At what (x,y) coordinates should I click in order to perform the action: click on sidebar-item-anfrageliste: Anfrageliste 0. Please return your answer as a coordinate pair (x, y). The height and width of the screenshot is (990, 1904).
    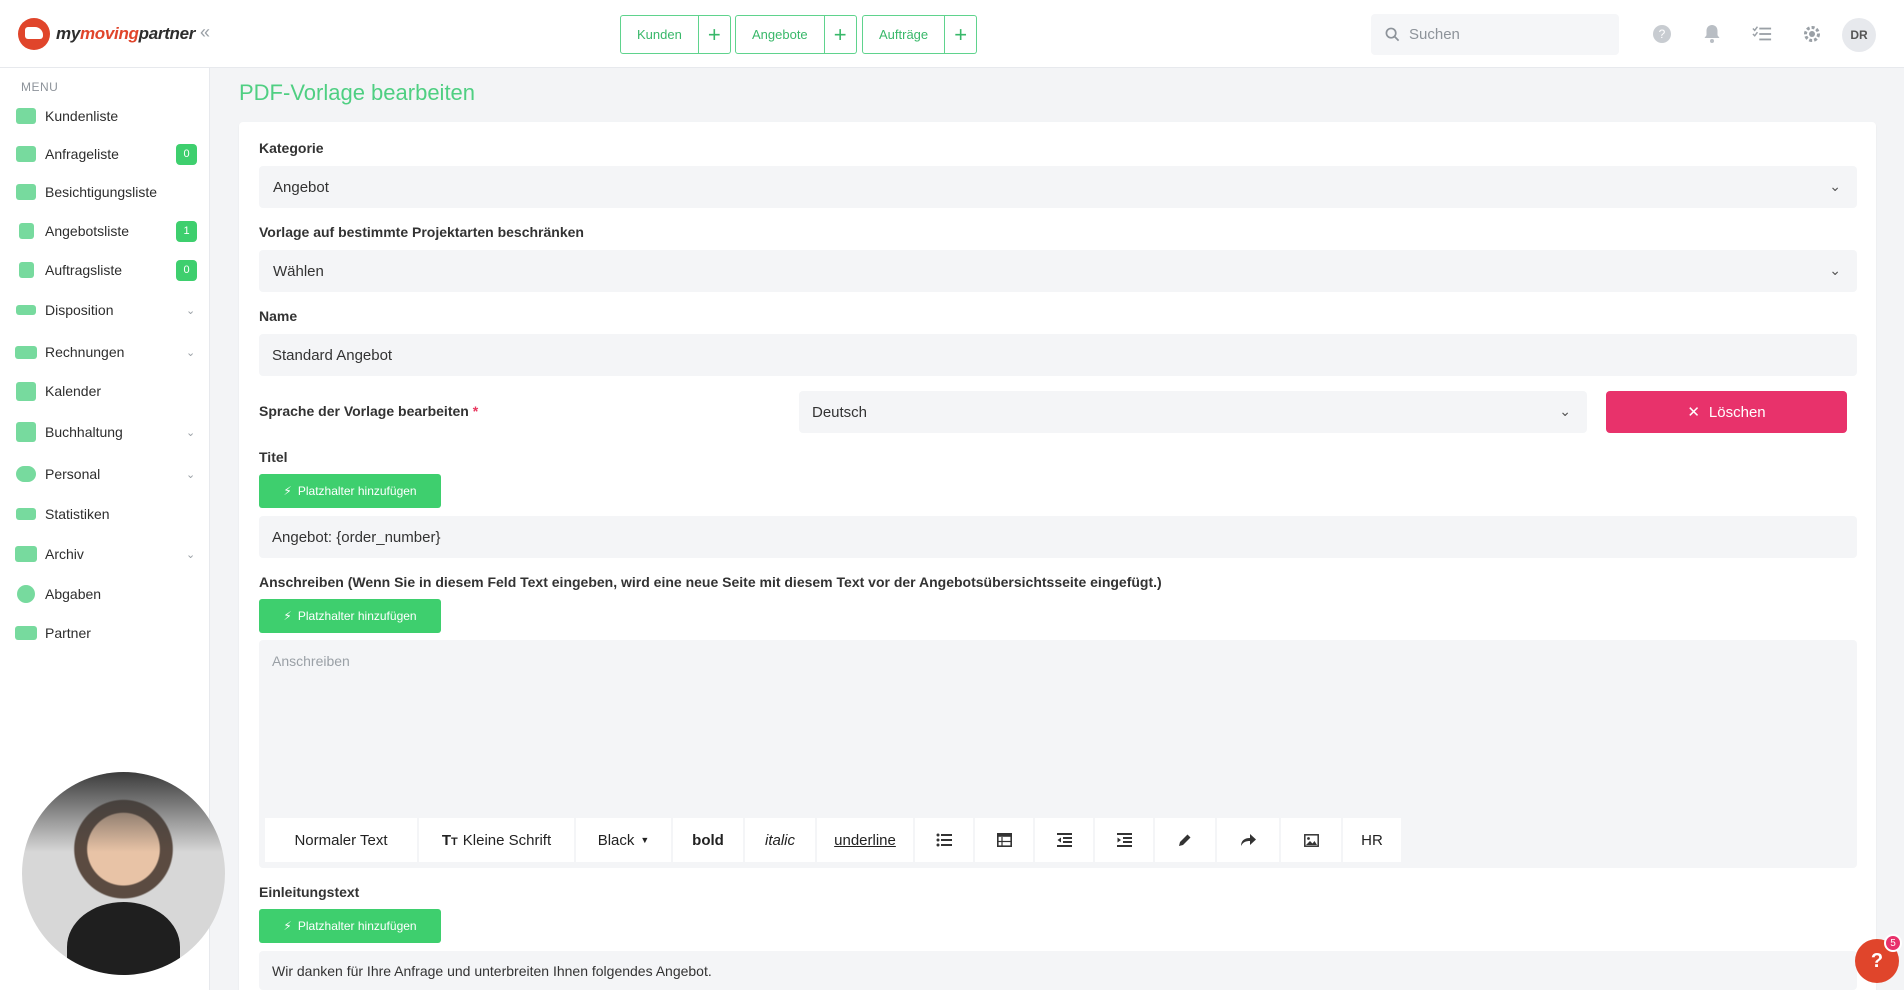
    Looking at the image, I should click on (105, 154).